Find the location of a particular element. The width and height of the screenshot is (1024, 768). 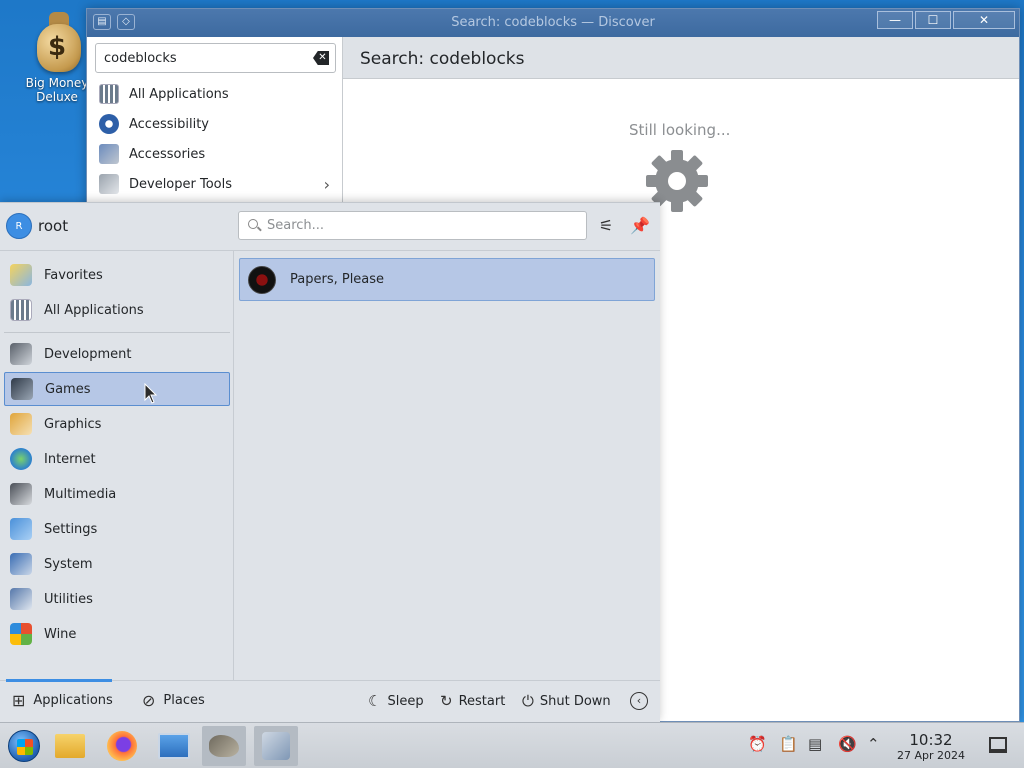

leave-menu-button: ‹ is located at coordinates (642, 701).